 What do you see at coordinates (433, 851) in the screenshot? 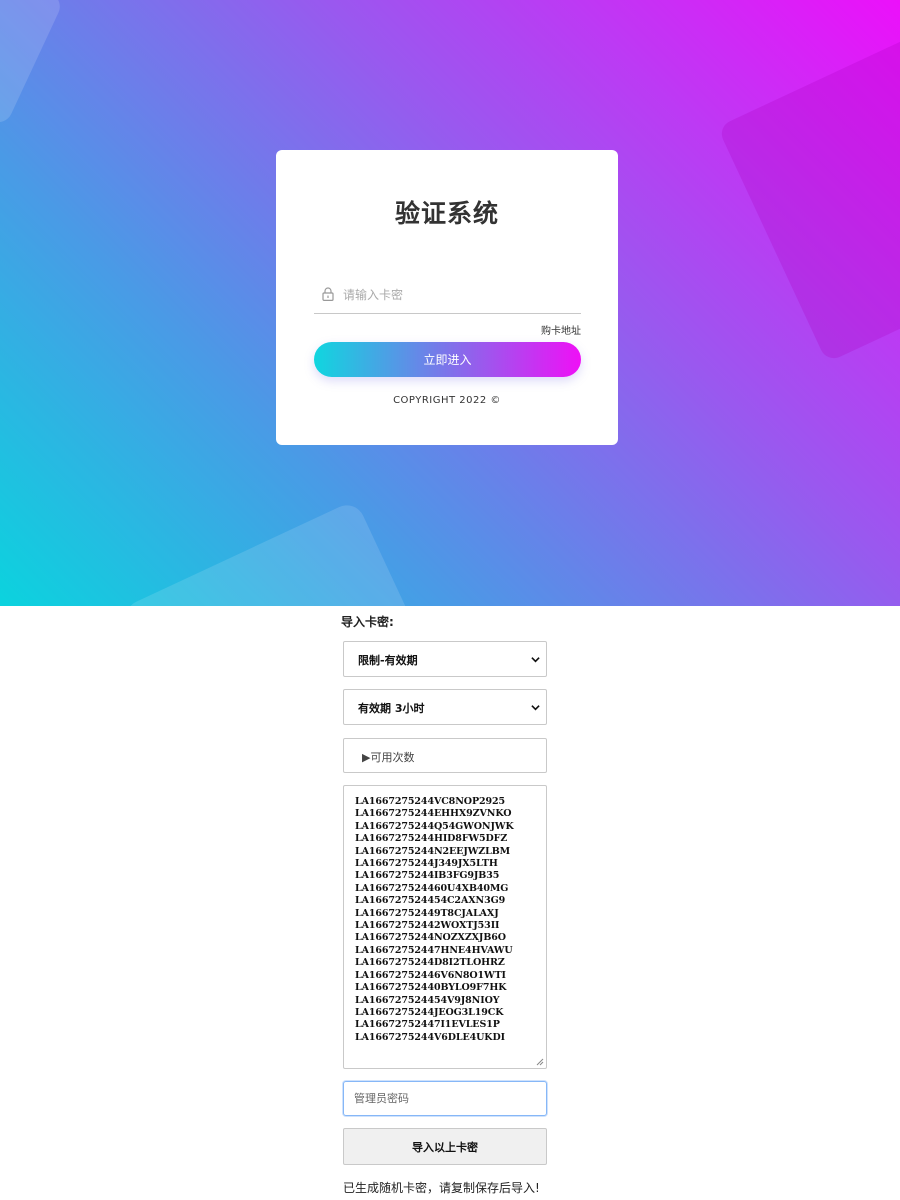
I see `code-line: LA1667275244N2EEJWZLBM` at bounding box center [433, 851].